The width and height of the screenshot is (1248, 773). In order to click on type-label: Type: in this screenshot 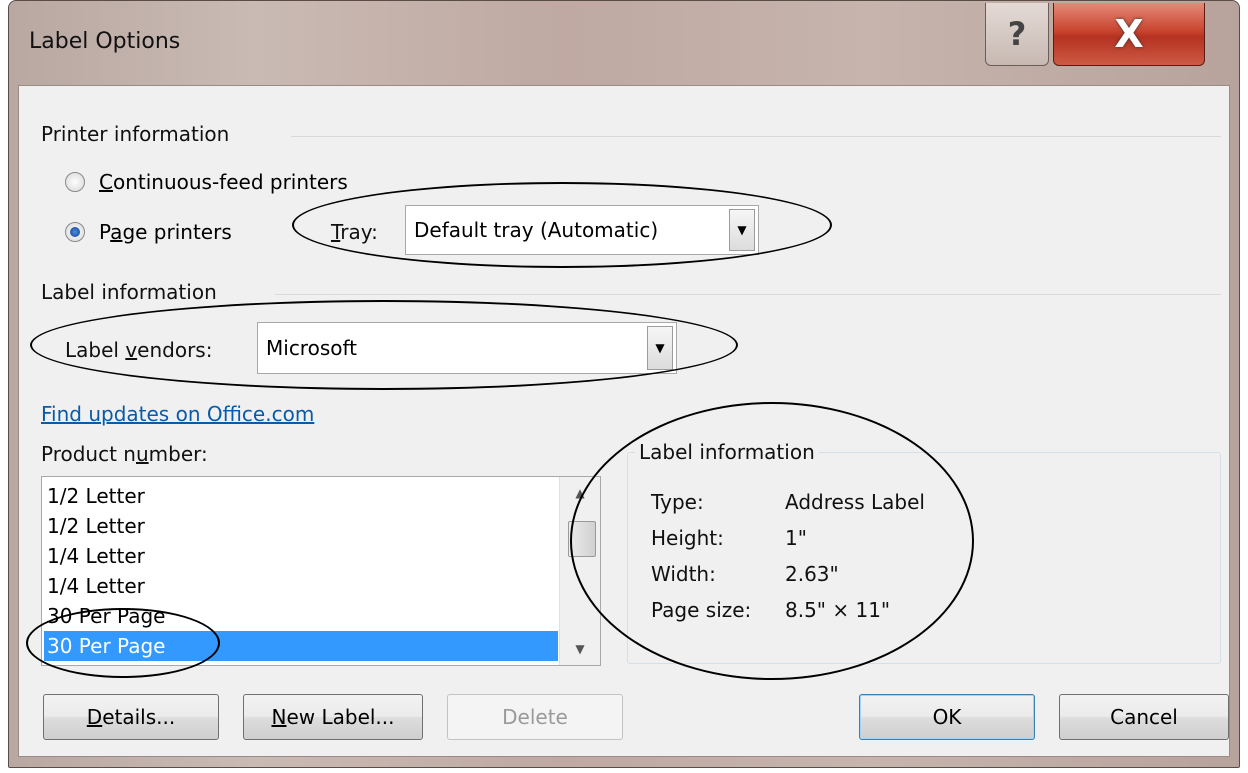, I will do `click(677, 502)`.